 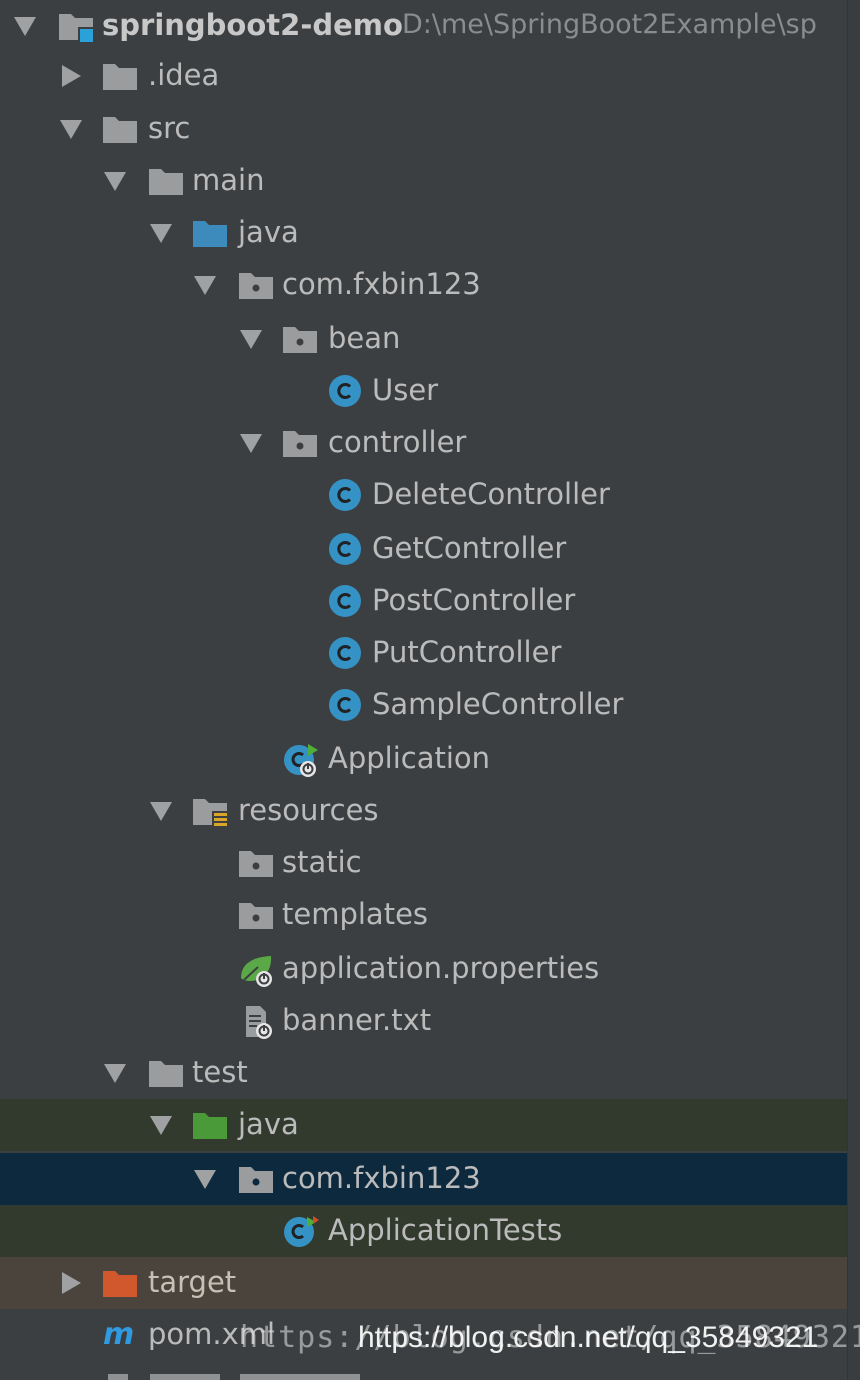 What do you see at coordinates (355, 914) in the screenshot?
I see `tree-label: templates` at bounding box center [355, 914].